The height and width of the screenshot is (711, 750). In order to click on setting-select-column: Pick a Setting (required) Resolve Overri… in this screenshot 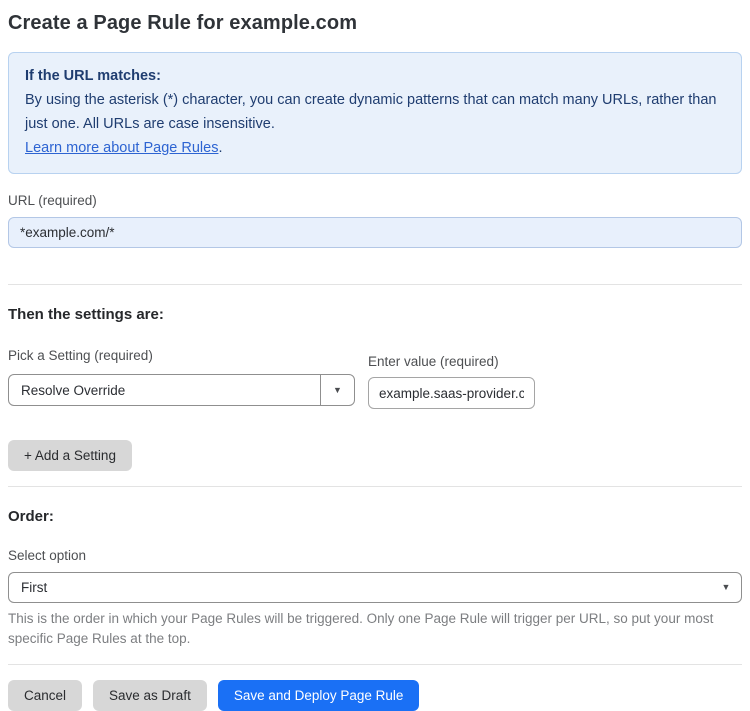, I will do `click(181, 376)`.